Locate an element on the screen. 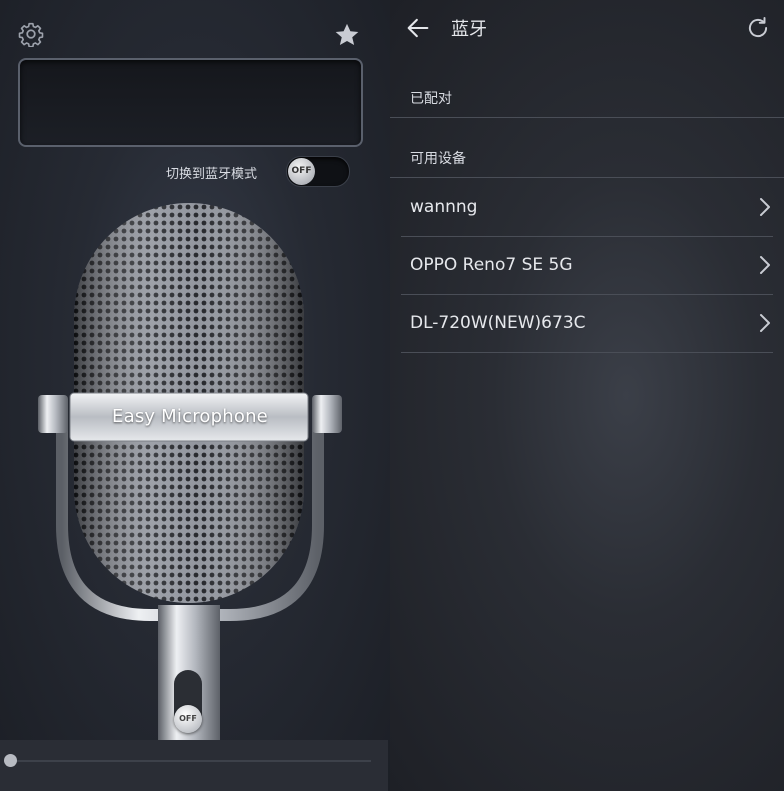 Image resolution: width=784 pixels, height=791 pixels. section-divider is located at coordinates (587, 117).